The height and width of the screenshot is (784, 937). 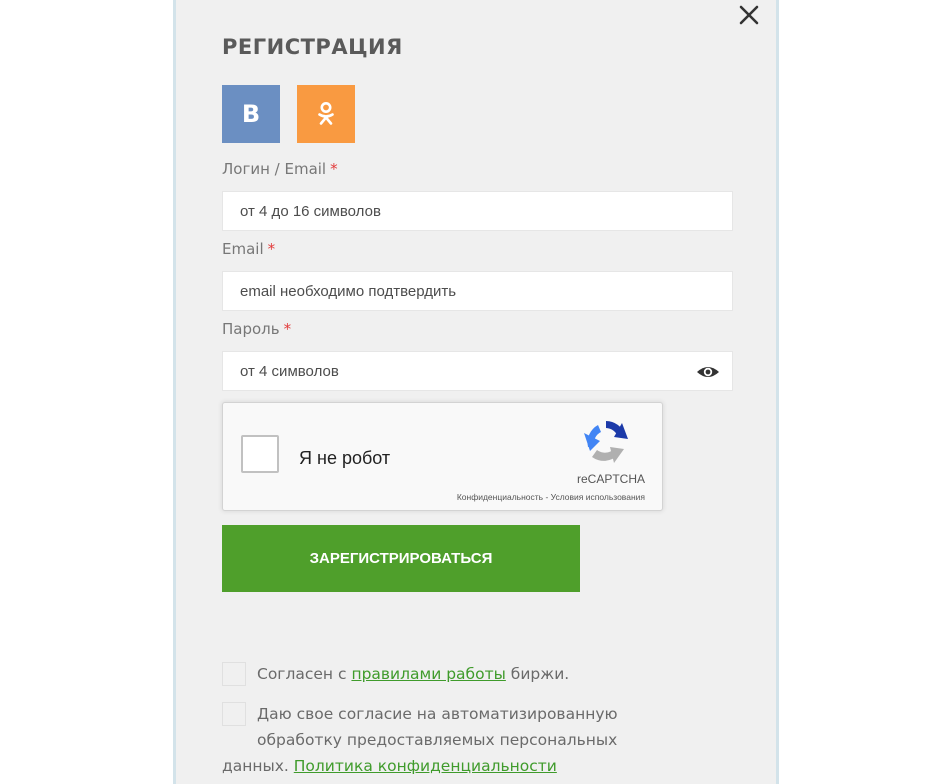 I want to click on recaptcha-brand: reCAPTCHA, so click(x=610, y=479).